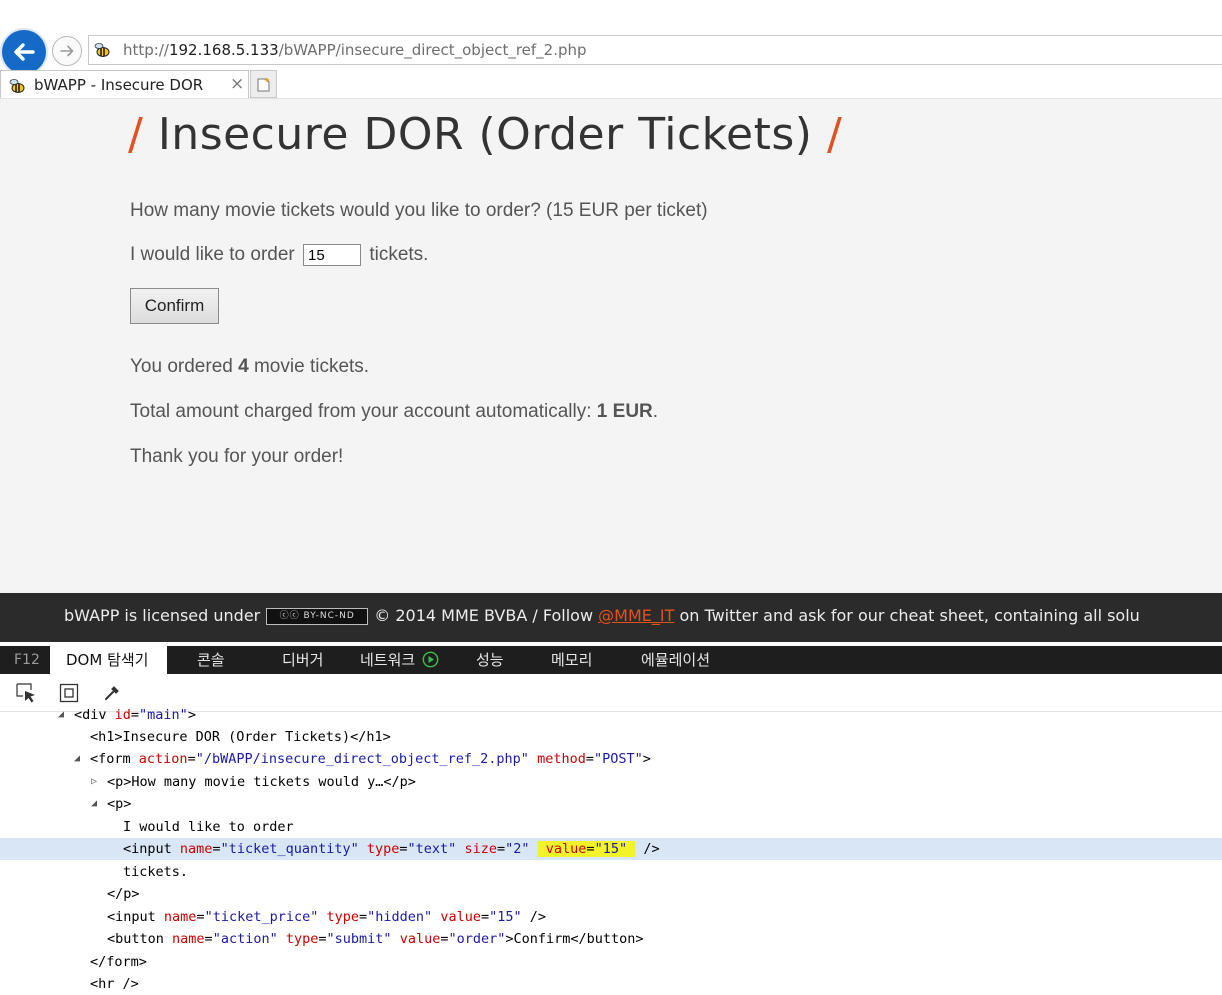 The image size is (1222, 995). Describe the element at coordinates (611, 894) in the screenshot. I see `dom-node-p-close: </p>` at that location.